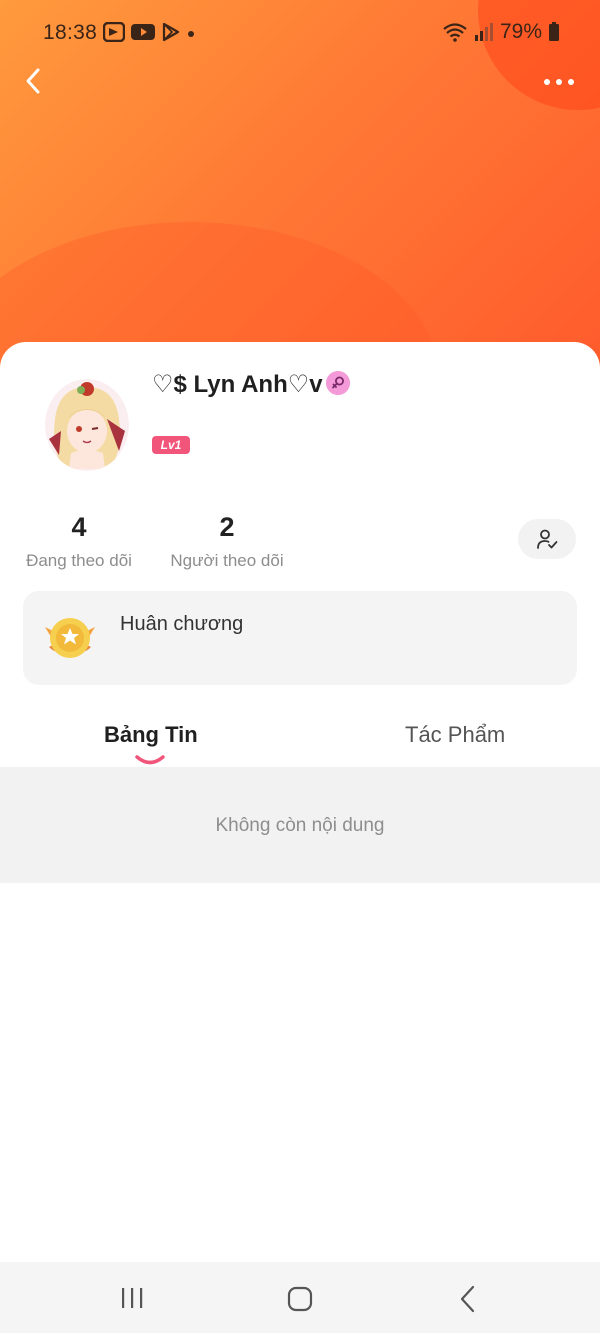 The image size is (600, 1333). What do you see at coordinates (237, 384) in the screenshot?
I see `profile-username: ♡$ Lyn Anh♡v` at bounding box center [237, 384].